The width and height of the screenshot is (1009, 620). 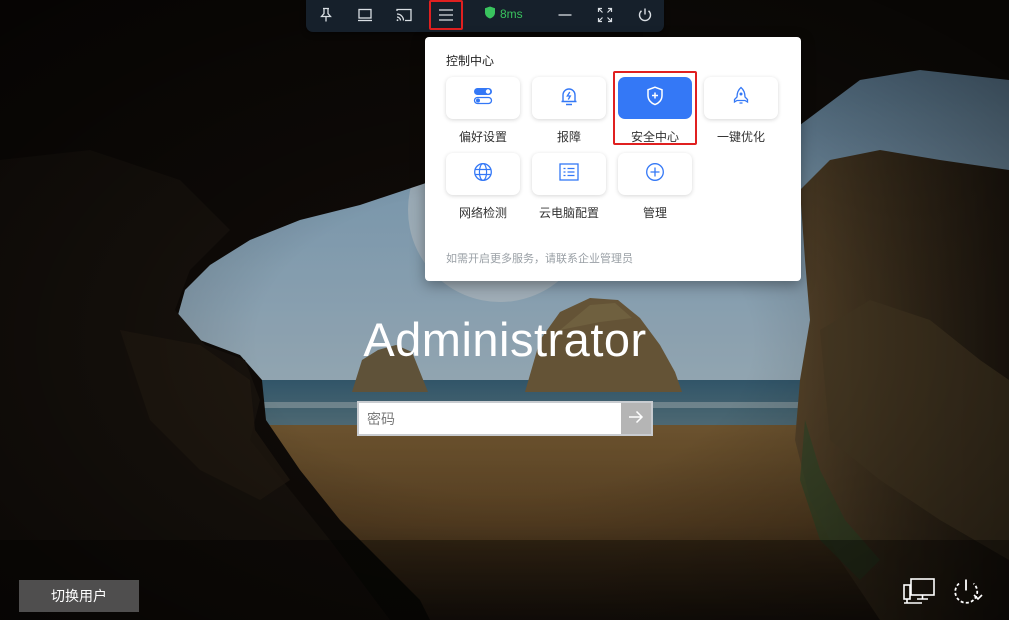 I want to click on security-center-tile, so click(x=655, y=98).